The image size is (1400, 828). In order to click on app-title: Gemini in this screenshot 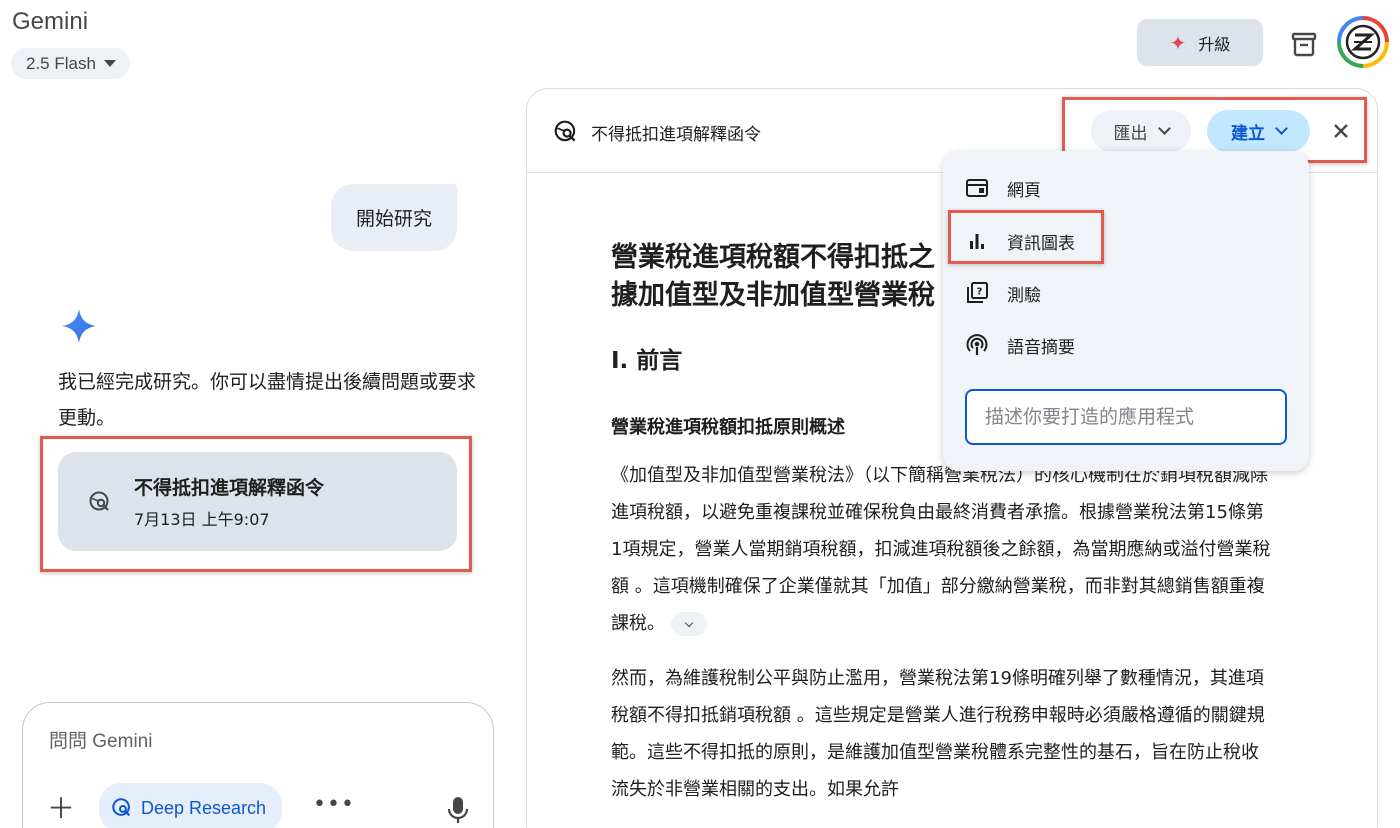, I will do `click(50, 21)`.